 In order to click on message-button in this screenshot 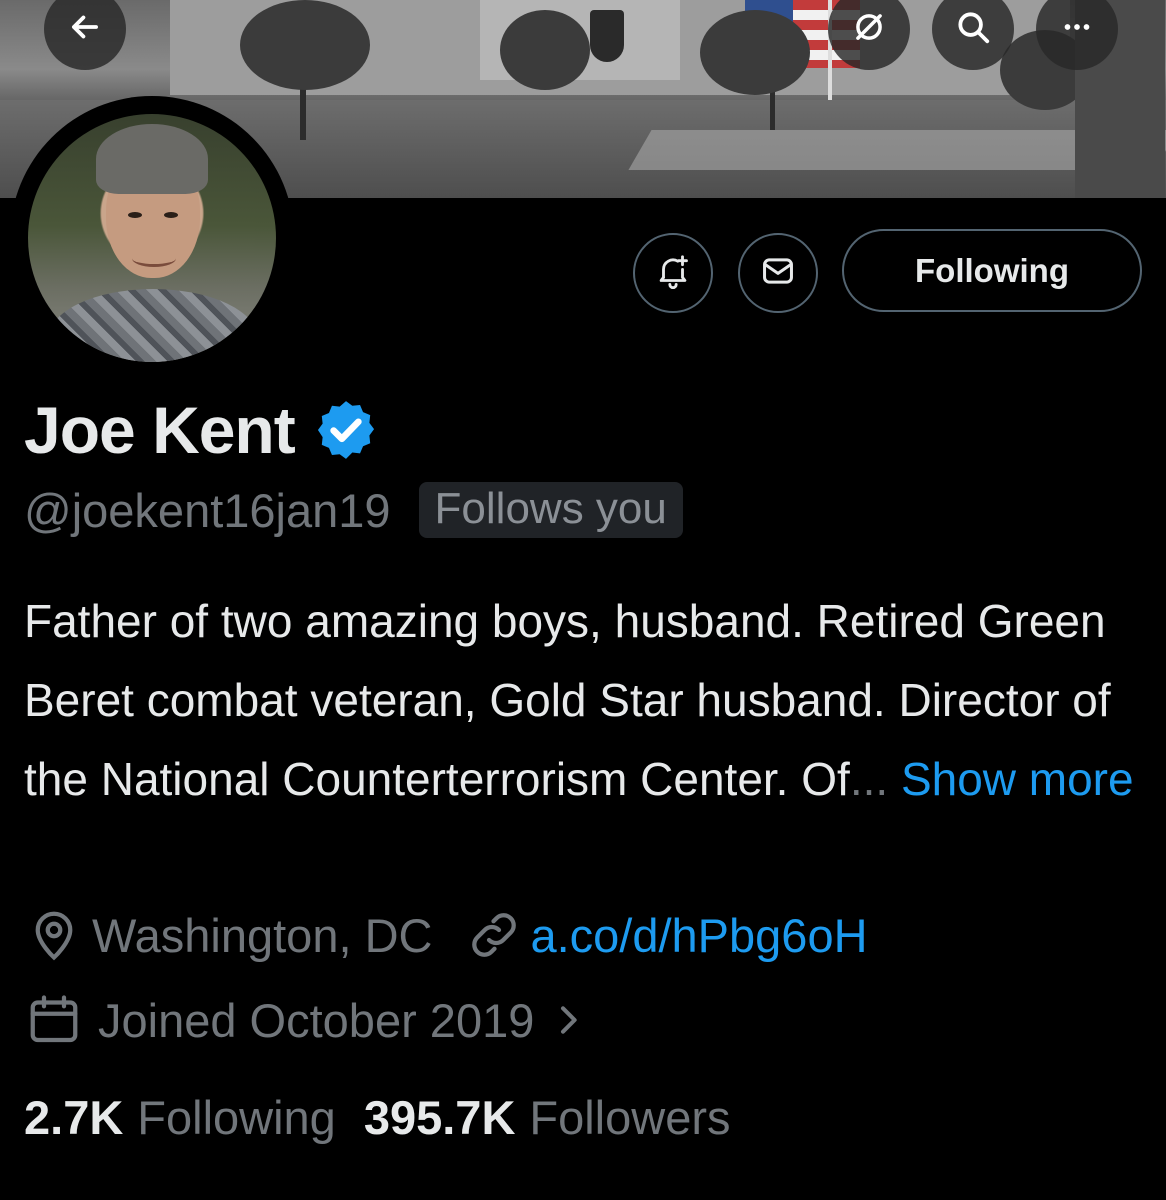, I will do `click(778, 273)`.